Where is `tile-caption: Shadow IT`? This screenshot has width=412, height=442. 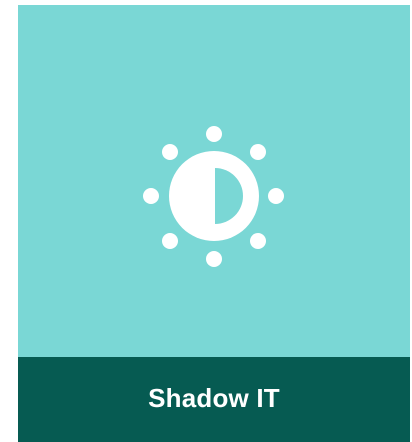
tile-caption: Shadow IT is located at coordinates (214, 398).